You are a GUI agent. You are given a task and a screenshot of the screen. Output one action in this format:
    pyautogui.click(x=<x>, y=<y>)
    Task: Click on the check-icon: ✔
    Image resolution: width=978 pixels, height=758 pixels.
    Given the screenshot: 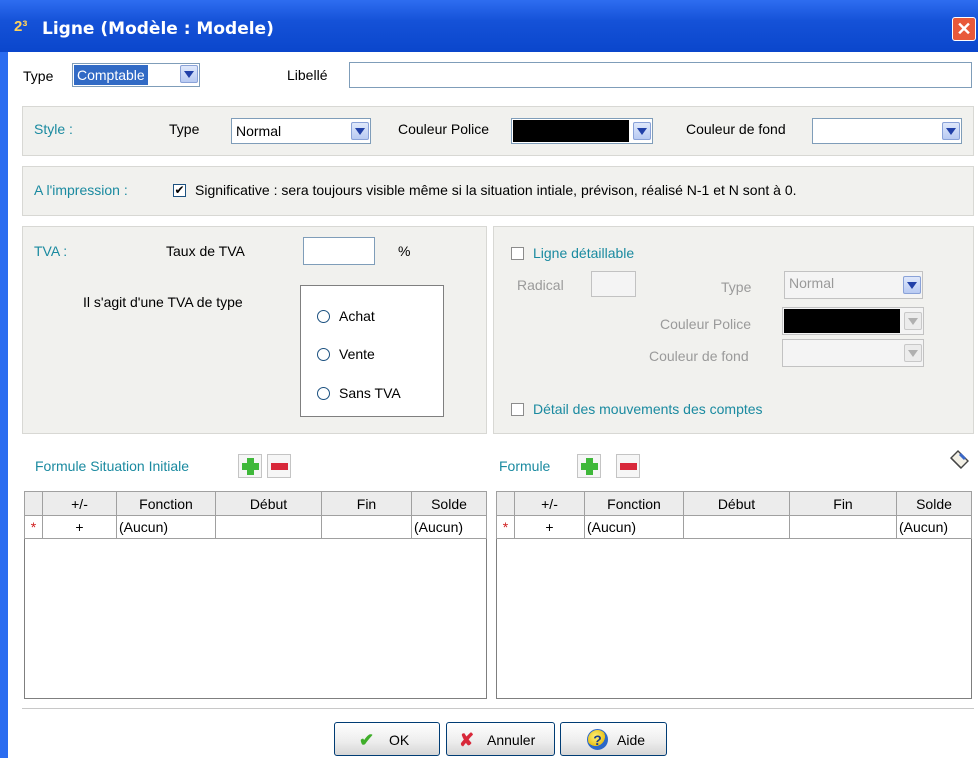 What is the action you would take?
    pyautogui.click(x=179, y=190)
    